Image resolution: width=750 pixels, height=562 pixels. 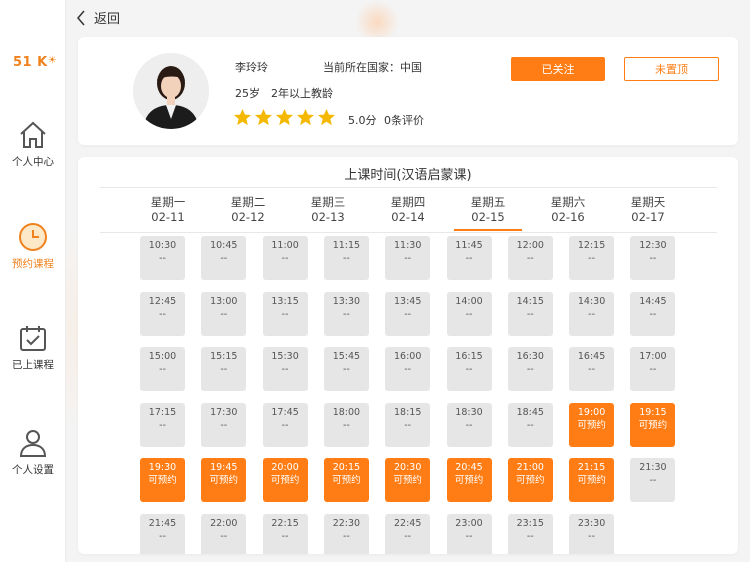 What do you see at coordinates (33, 338) in the screenshot?
I see `calendar-check-icon` at bounding box center [33, 338].